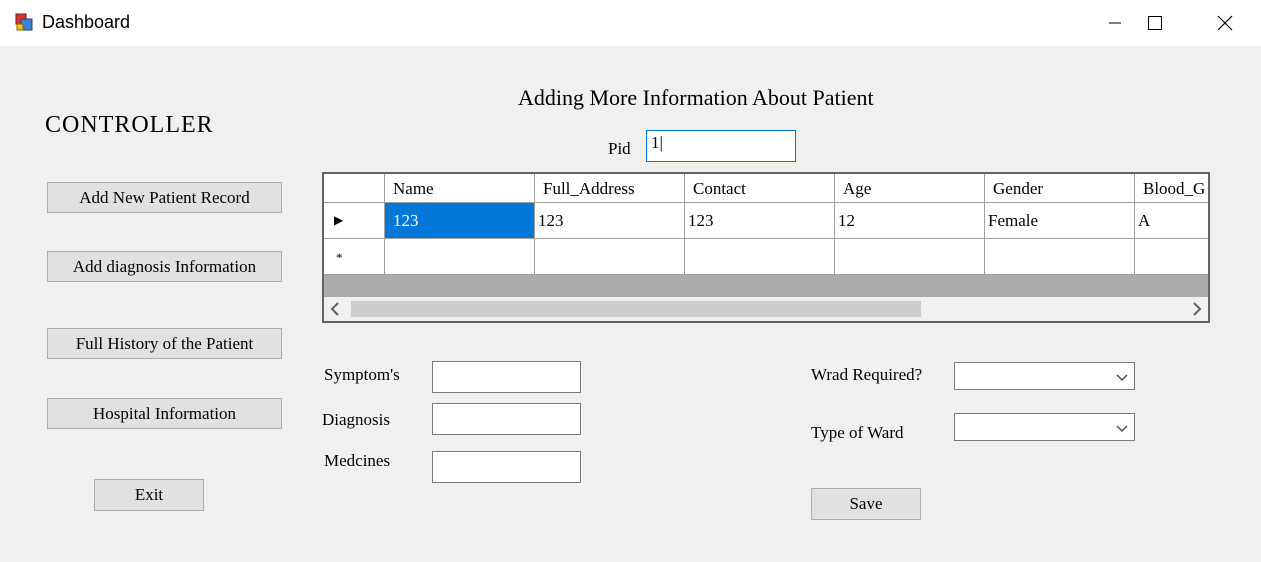 The image size is (1261, 562). I want to click on scrollbar-thumb, so click(636, 309).